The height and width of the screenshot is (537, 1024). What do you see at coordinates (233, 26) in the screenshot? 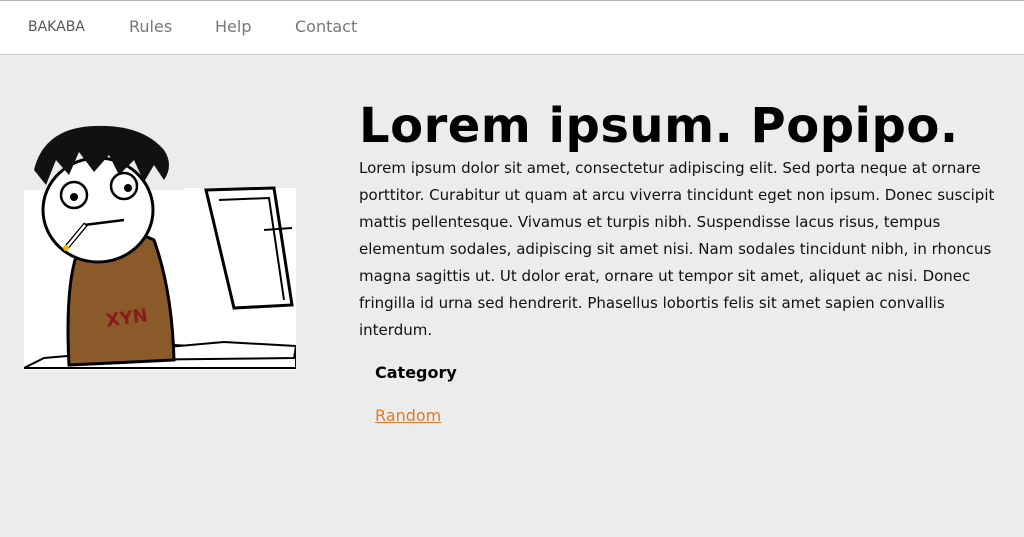
I see `nav-link-help: Help` at bounding box center [233, 26].